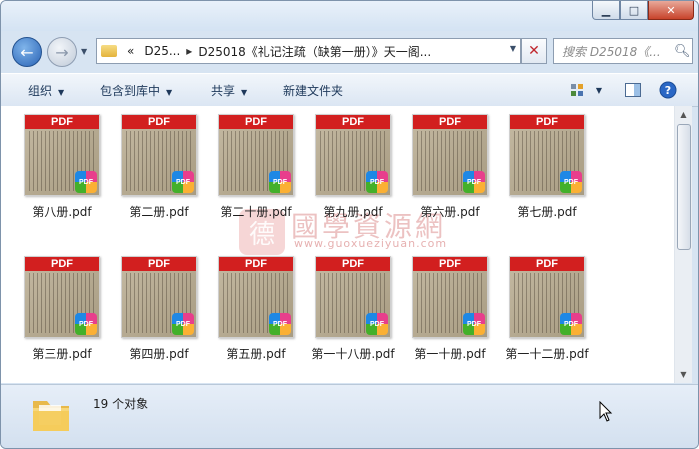  I want to click on search-icon: 🔍︎, so click(683, 51).